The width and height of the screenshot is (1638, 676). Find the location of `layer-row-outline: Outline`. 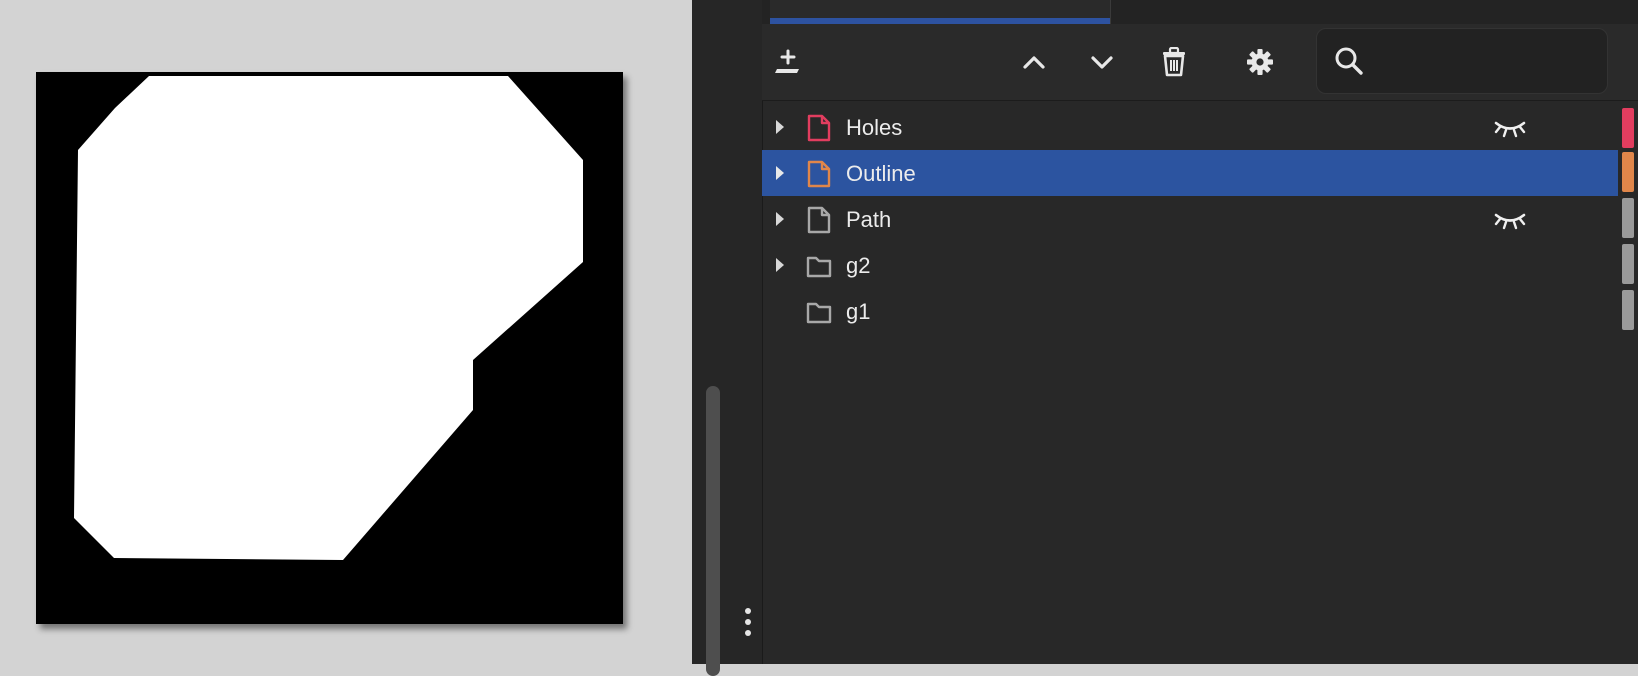

layer-row-outline: Outline is located at coordinates (1190, 173).